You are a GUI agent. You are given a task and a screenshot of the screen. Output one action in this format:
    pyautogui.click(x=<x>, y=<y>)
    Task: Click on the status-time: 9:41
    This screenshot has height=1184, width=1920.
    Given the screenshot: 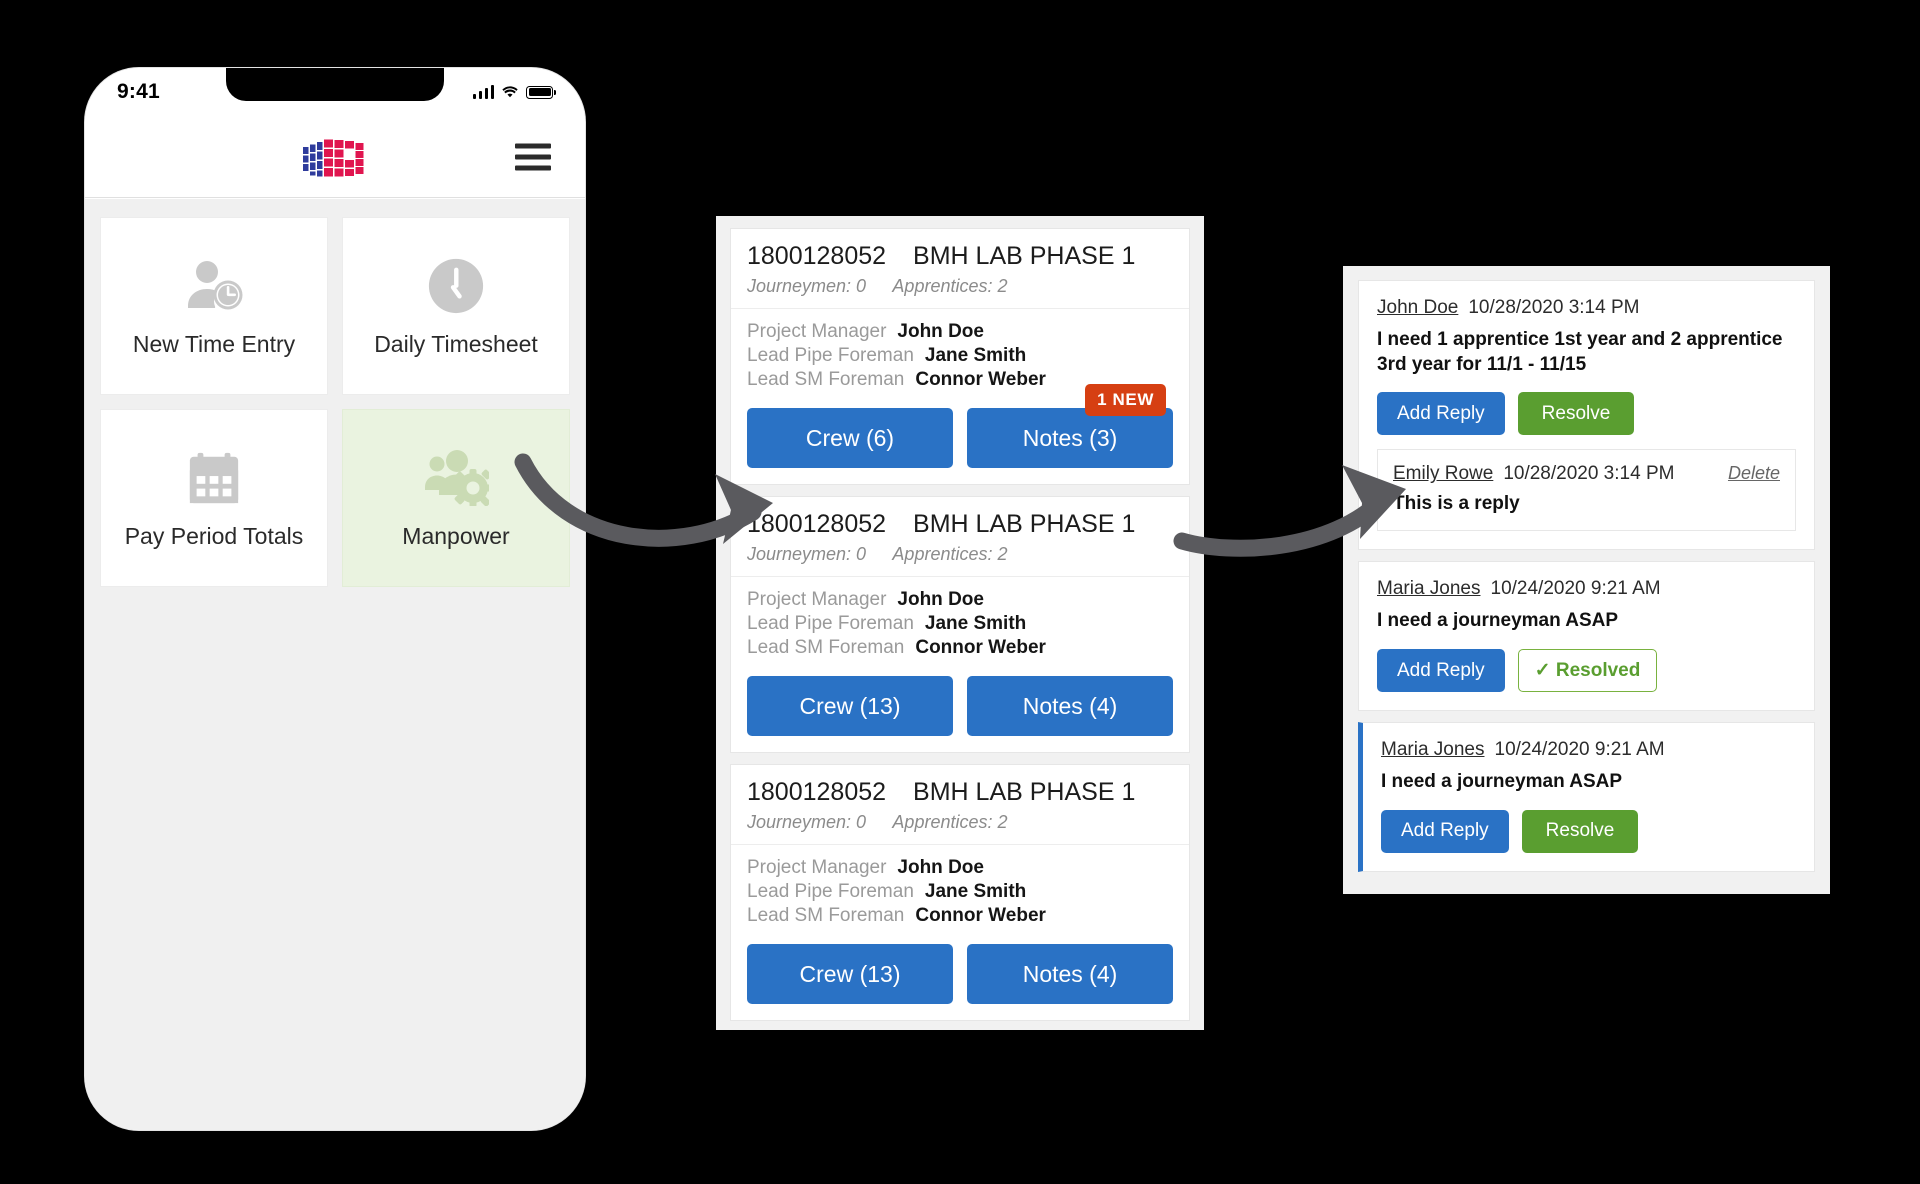 What is the action you would take?
    pyautogui.click(x=138, y=91)
    